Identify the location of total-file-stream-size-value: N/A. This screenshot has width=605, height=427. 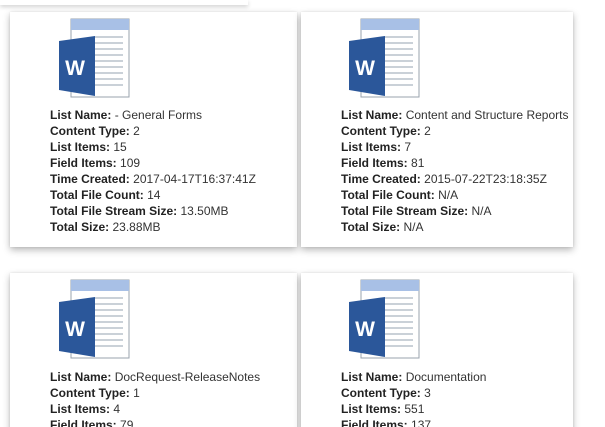
(481, 211).